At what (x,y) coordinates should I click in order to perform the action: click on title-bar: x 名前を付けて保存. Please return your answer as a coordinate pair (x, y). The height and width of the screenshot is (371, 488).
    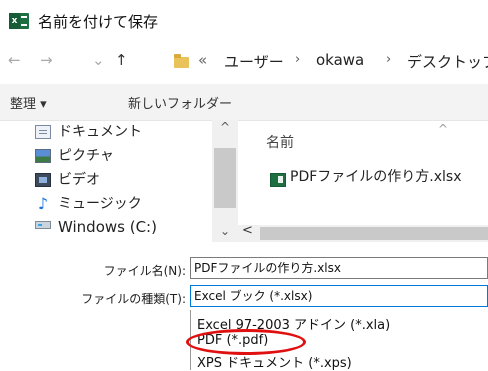
    Looking at the image, I should click on (244, 19).